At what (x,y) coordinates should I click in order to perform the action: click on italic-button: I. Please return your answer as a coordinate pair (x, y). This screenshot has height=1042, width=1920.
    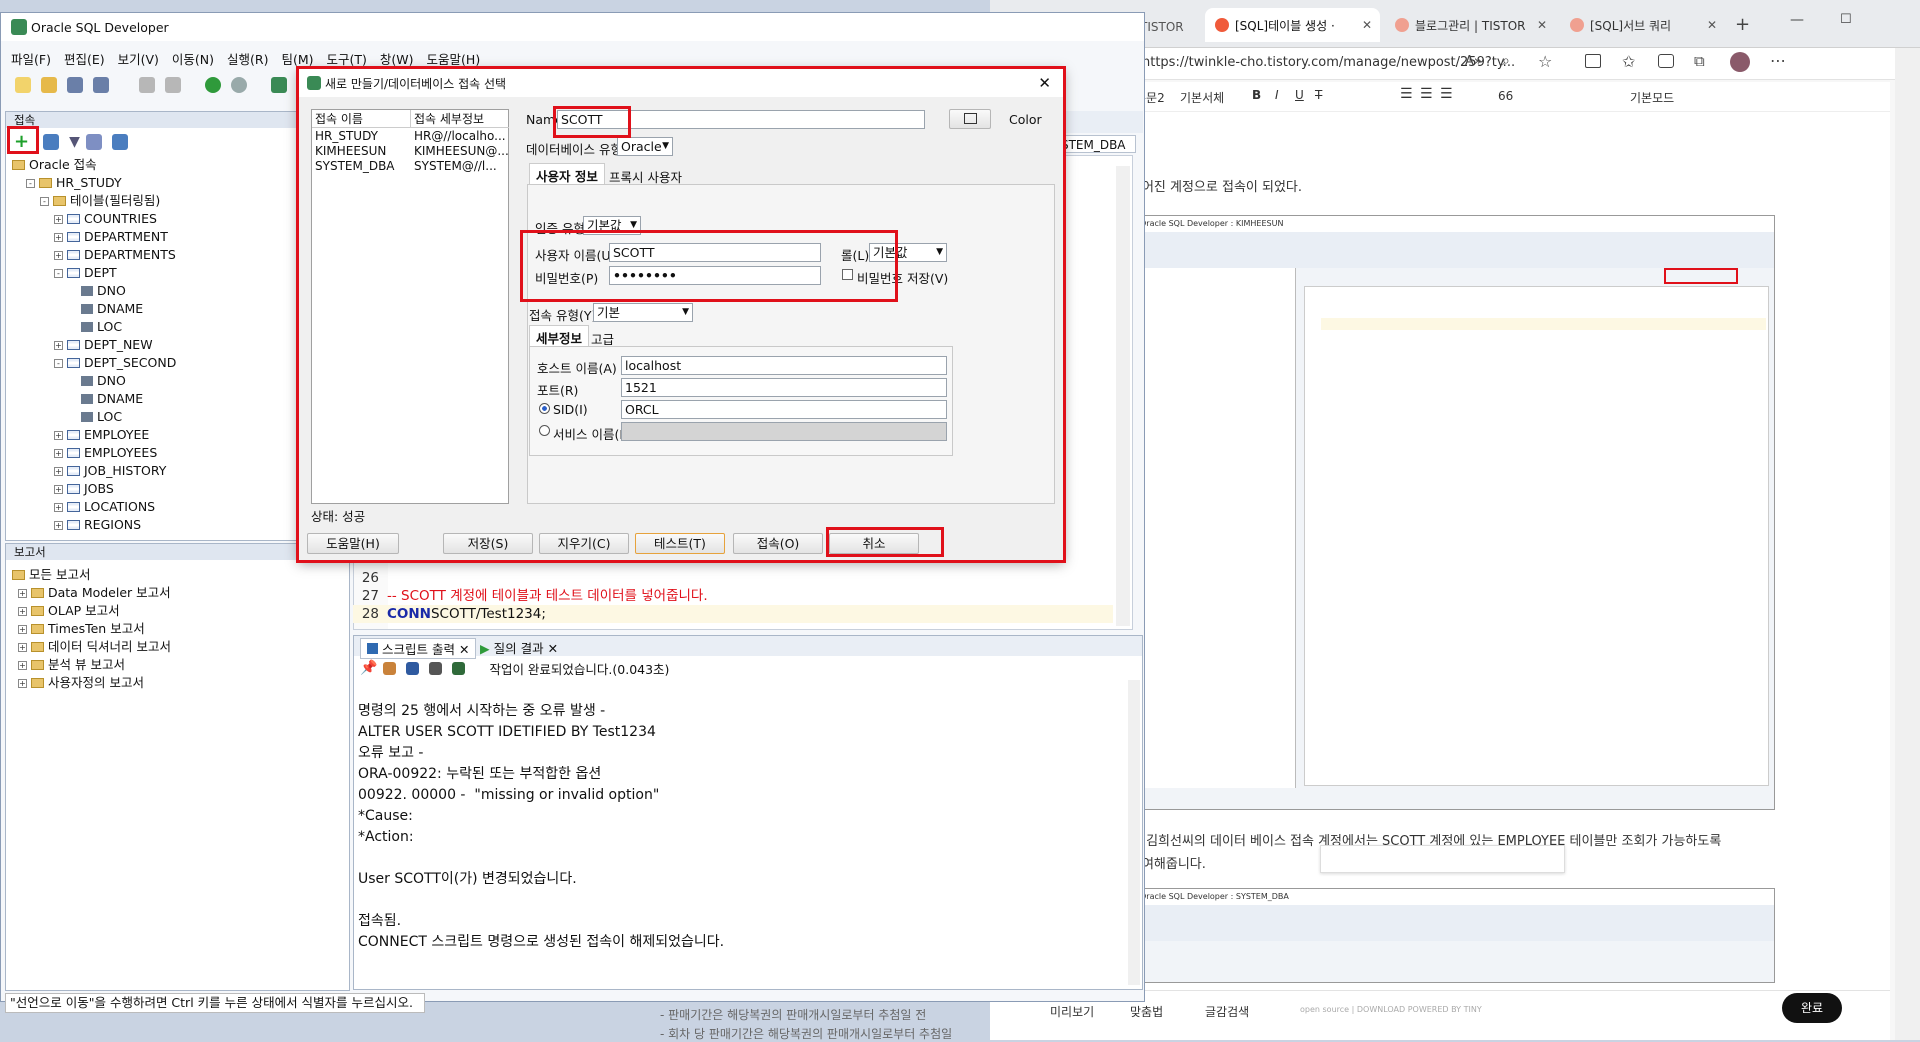
    Looking at the image, I should click on (1277, 95).